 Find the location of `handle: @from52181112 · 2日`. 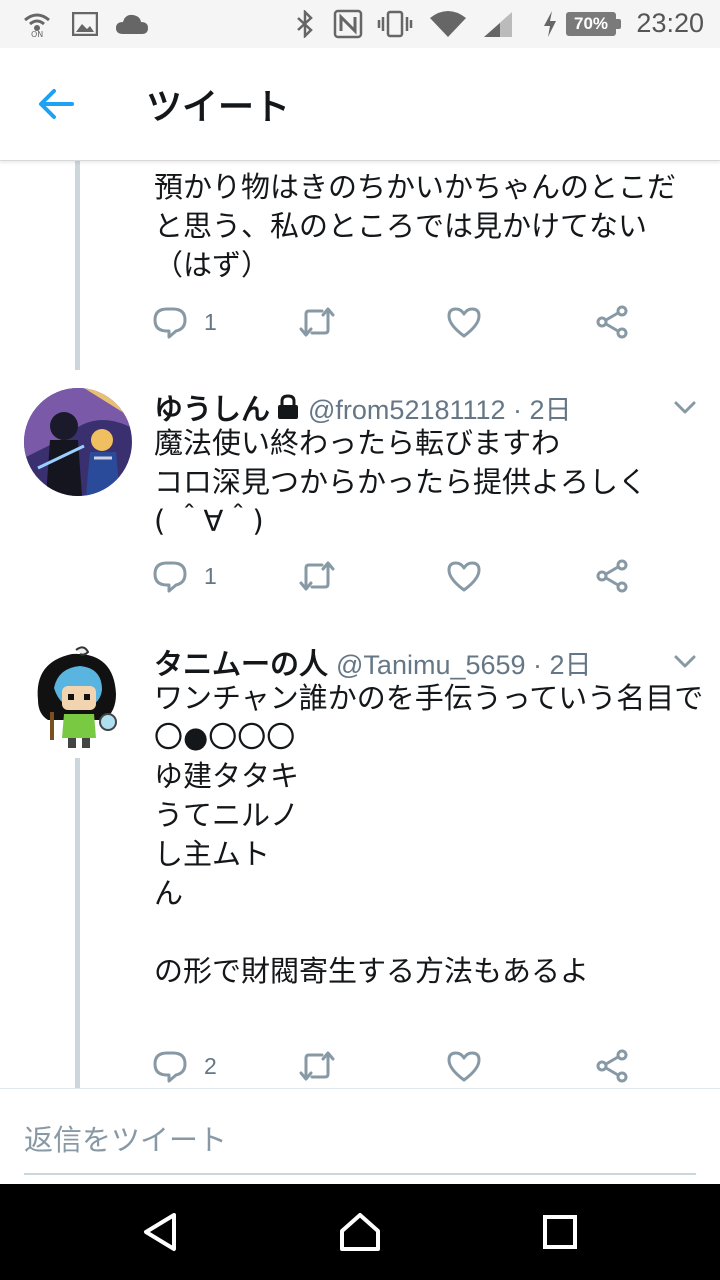

handle: @from52181112 · 2日 is located at coordinates (440, 407).